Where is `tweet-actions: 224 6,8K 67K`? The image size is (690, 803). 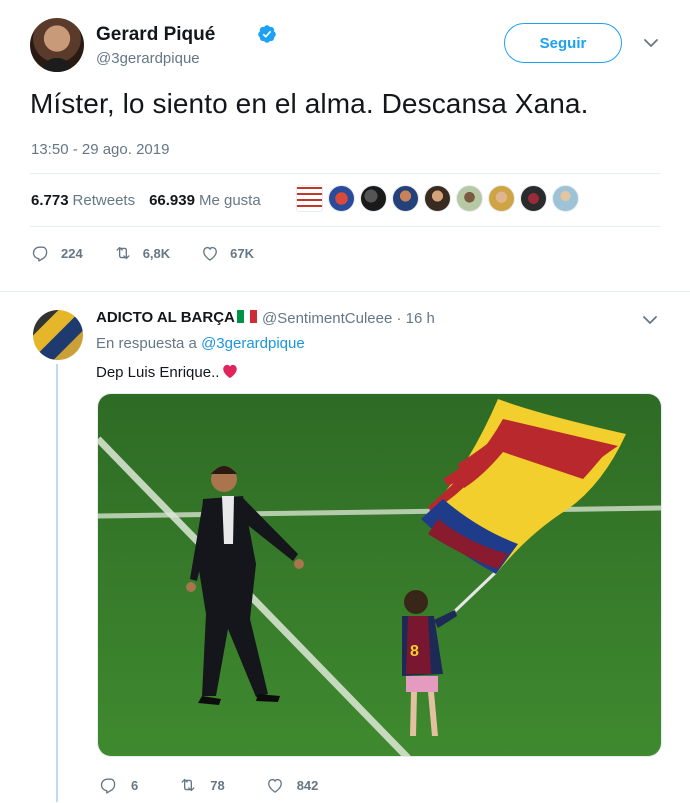 tweet-actions: 224 6,8K 67K is located at coordinates (157, 253).